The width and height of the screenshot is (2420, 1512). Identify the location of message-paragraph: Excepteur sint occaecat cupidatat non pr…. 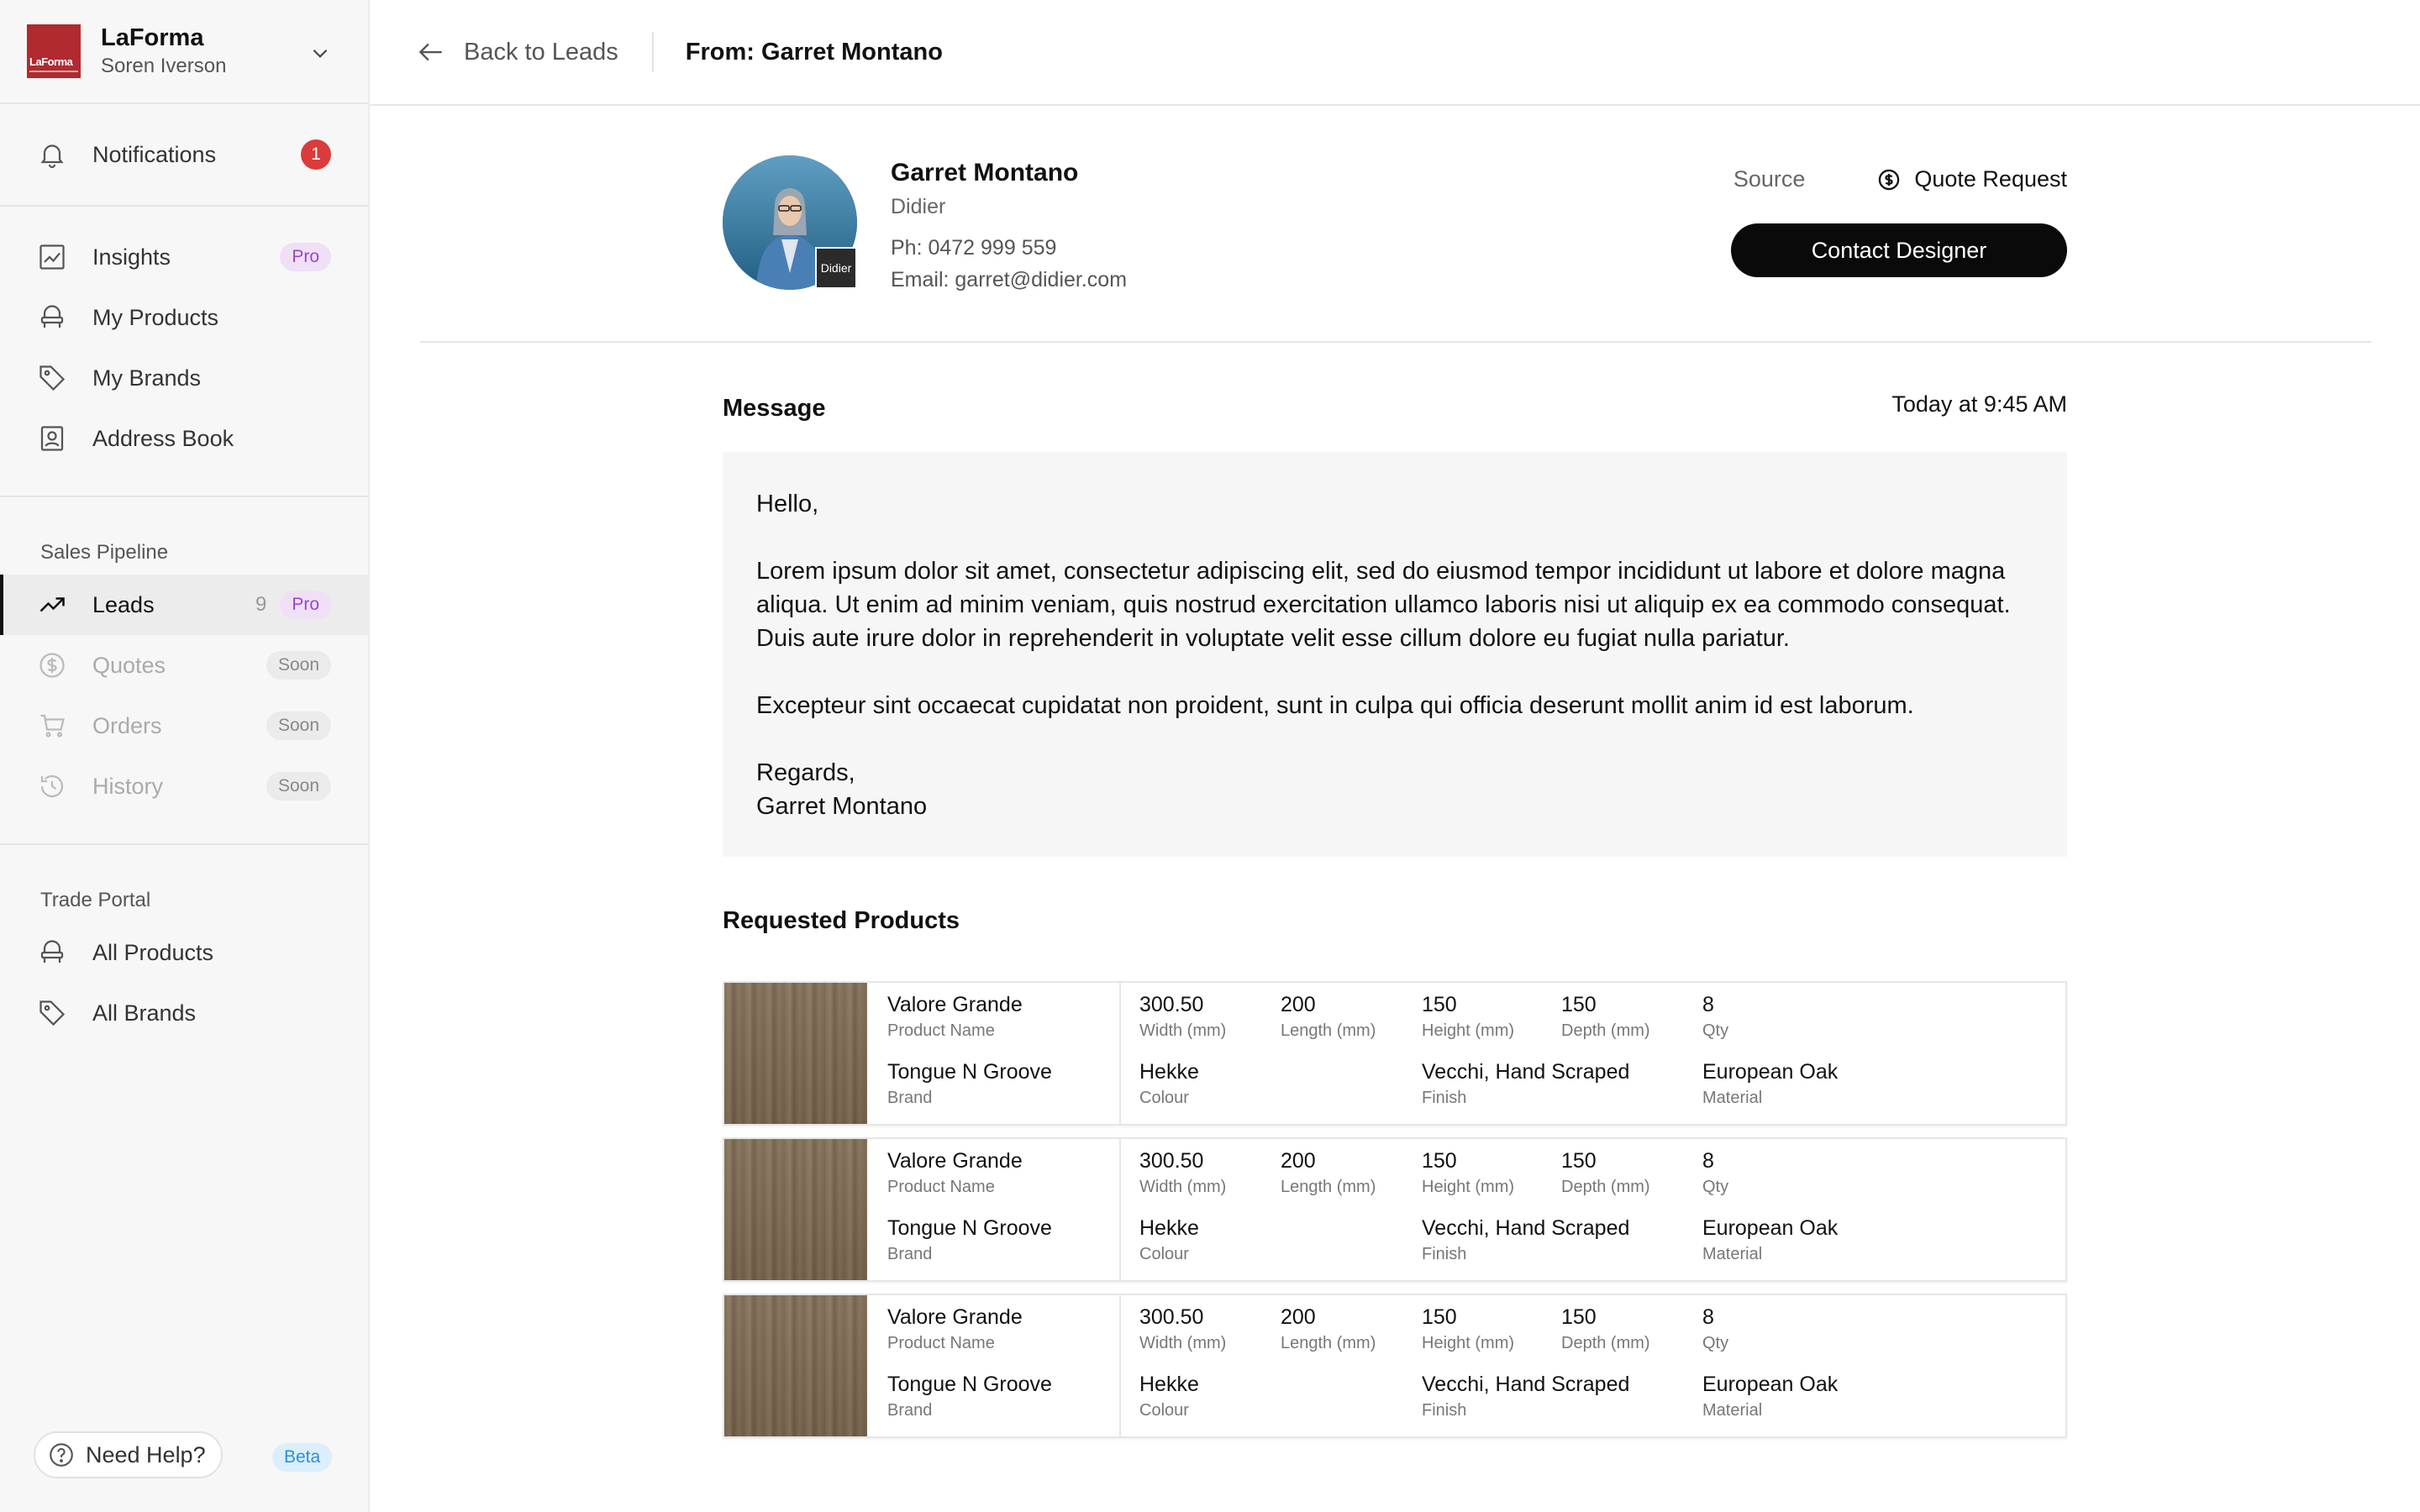
(1335, 705).